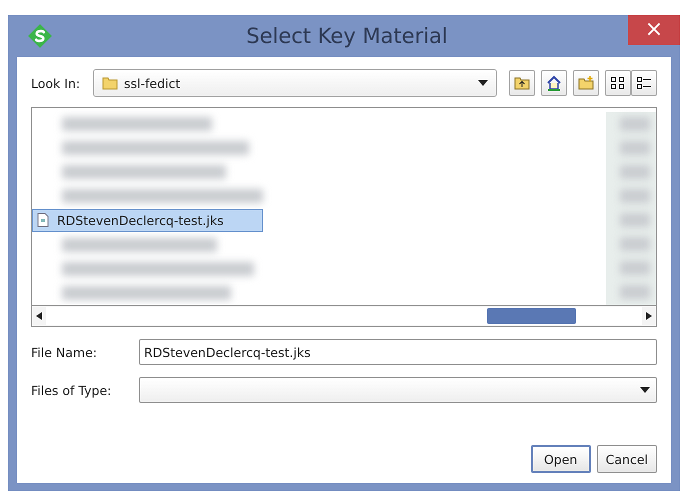 The height and width of the screenshot is (499, 686). I want to click on new-folder-button, so click(586, 83).